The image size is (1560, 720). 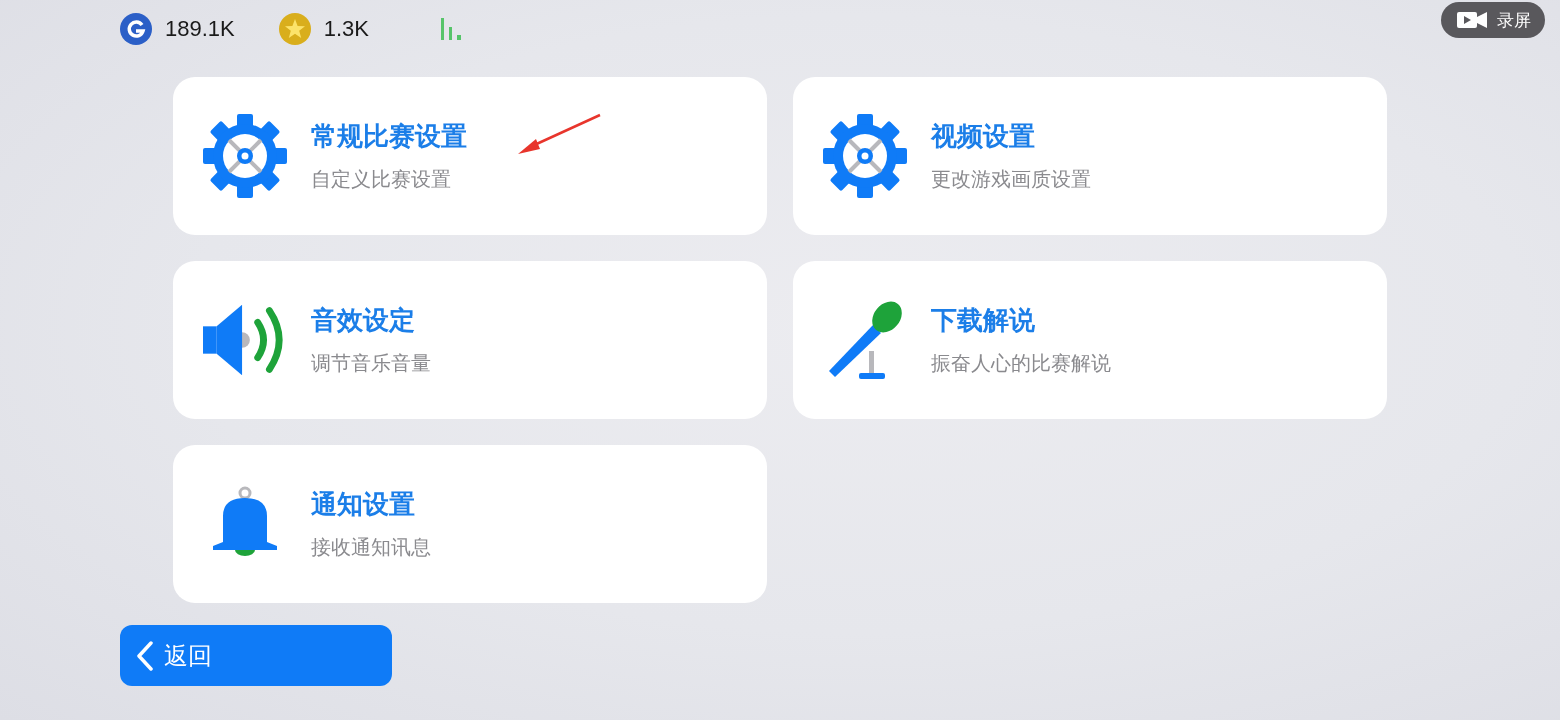 What do you see at coordinates (1472, 20) in the screenshot?
I see `video-camera-icon` at bounding box center [1472, 20].